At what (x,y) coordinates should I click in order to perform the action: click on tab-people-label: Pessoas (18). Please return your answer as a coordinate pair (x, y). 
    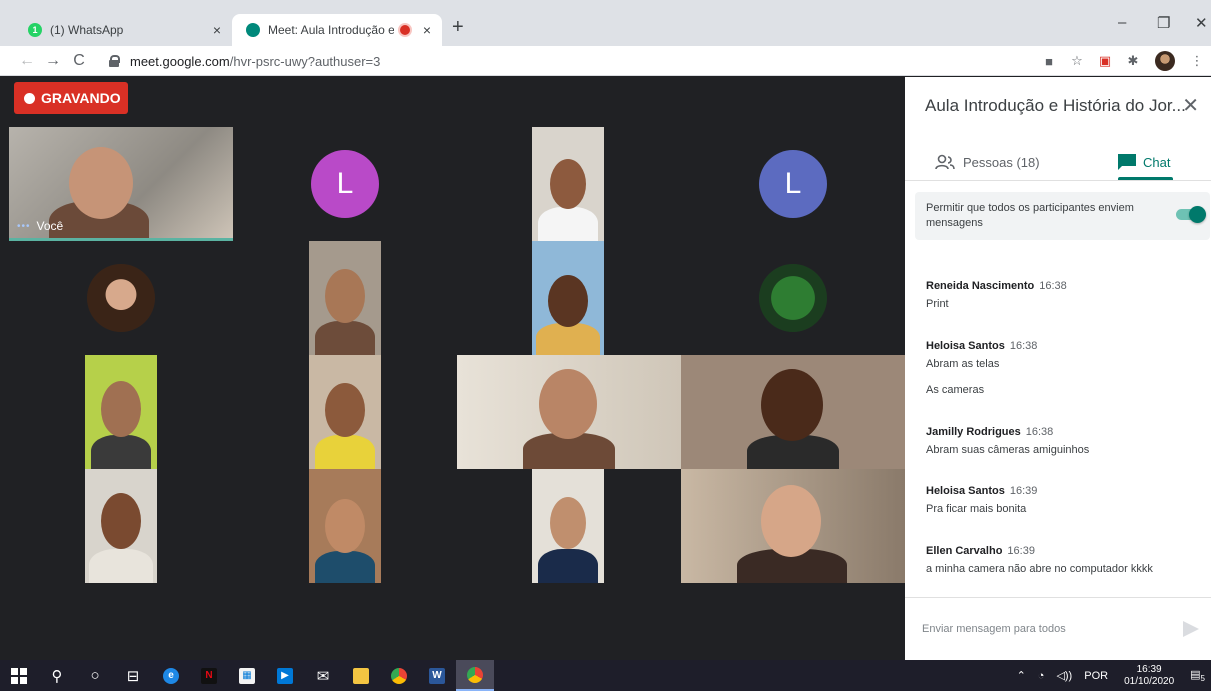
    Looking at the image, I should click on (1001, 162).